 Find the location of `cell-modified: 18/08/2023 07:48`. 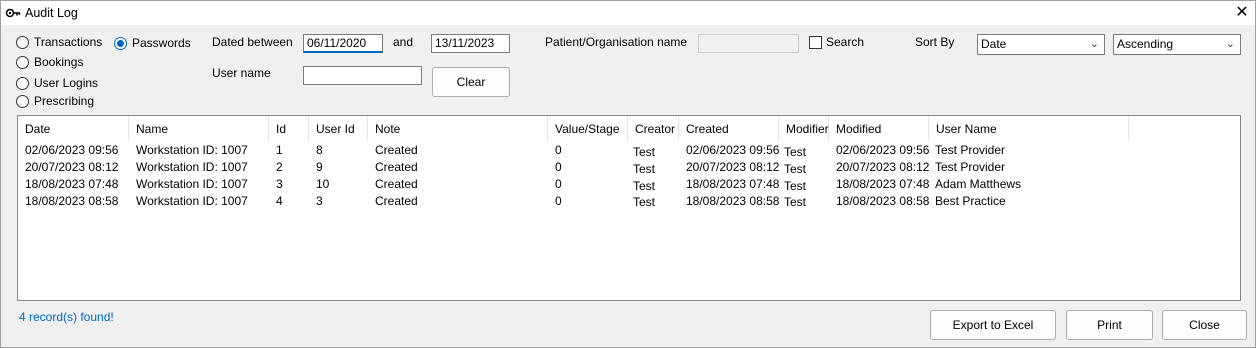

cell-modified: 18/08/2023 07:48 is located at coordinates (883, 184).